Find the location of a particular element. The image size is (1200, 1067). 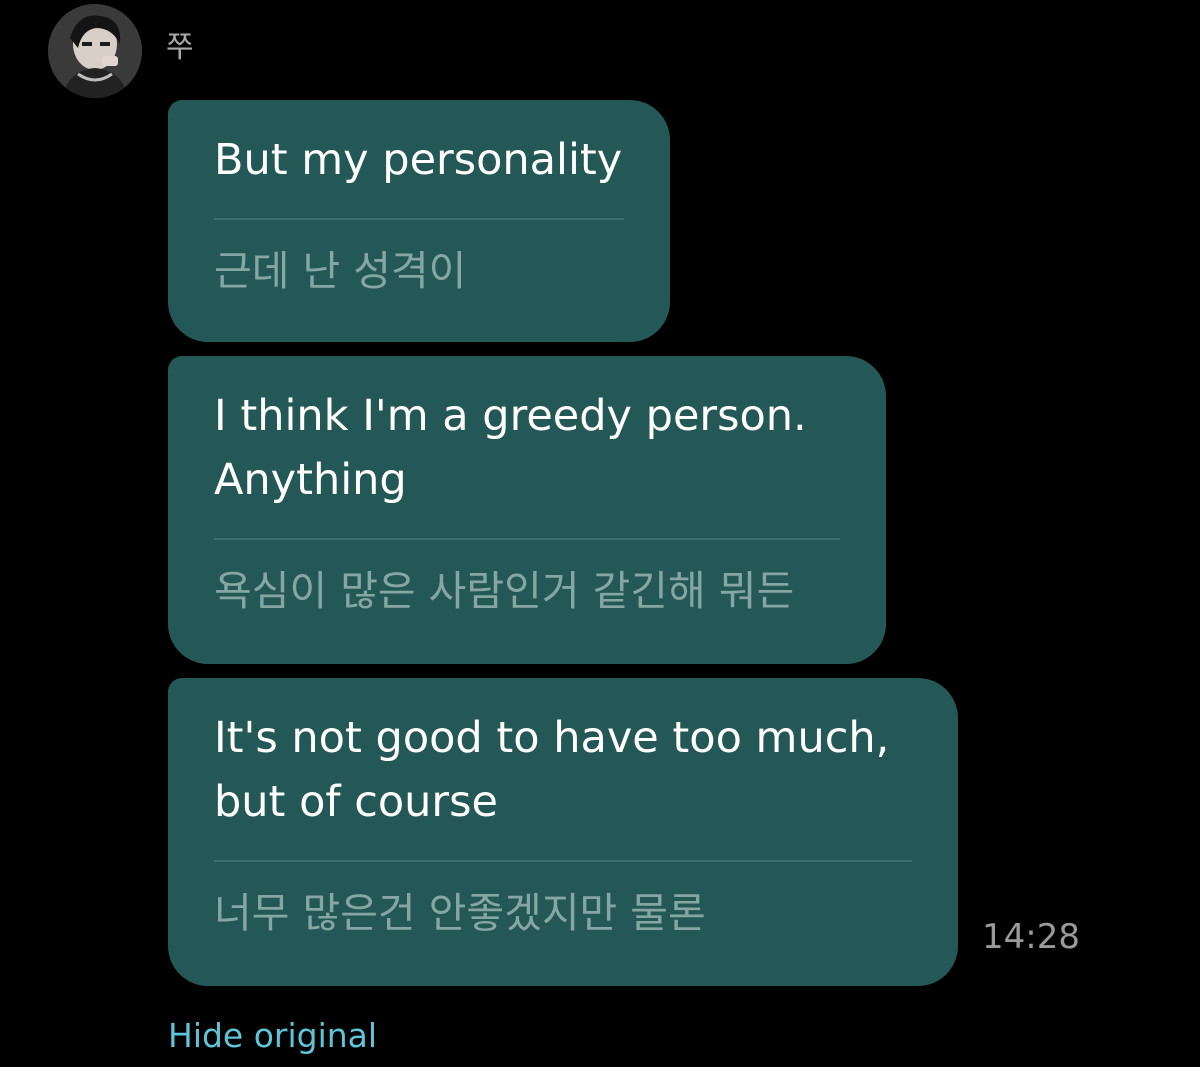

avatar is located at coordinates (95, 51).